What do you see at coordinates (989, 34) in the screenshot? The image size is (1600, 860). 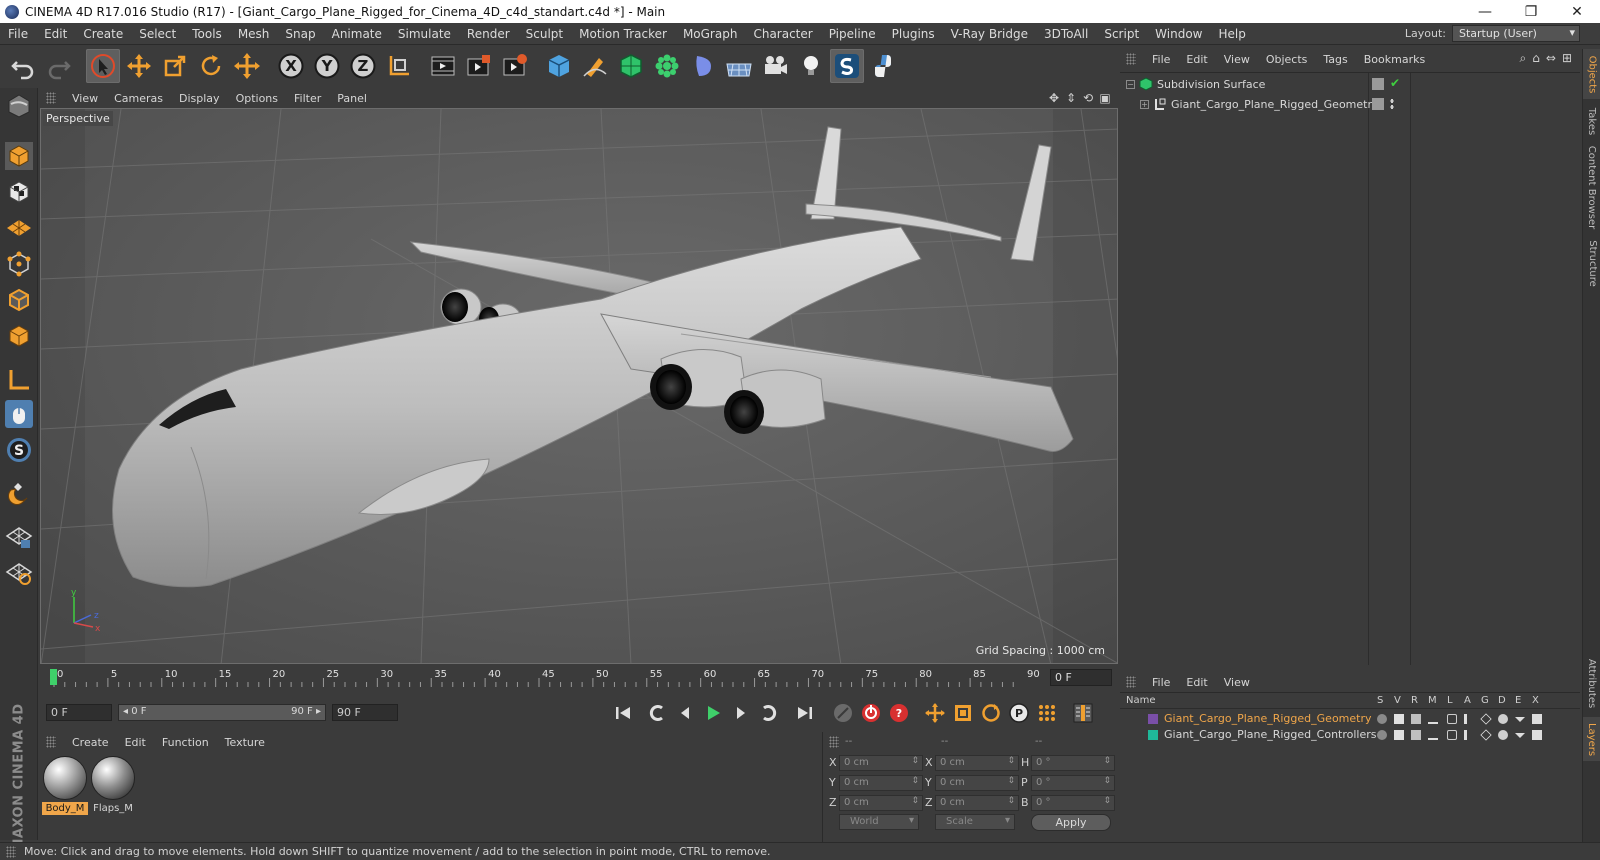 I see `menu-vray-bridge: V-Ray Bridge` at bounding box center [989, 34].